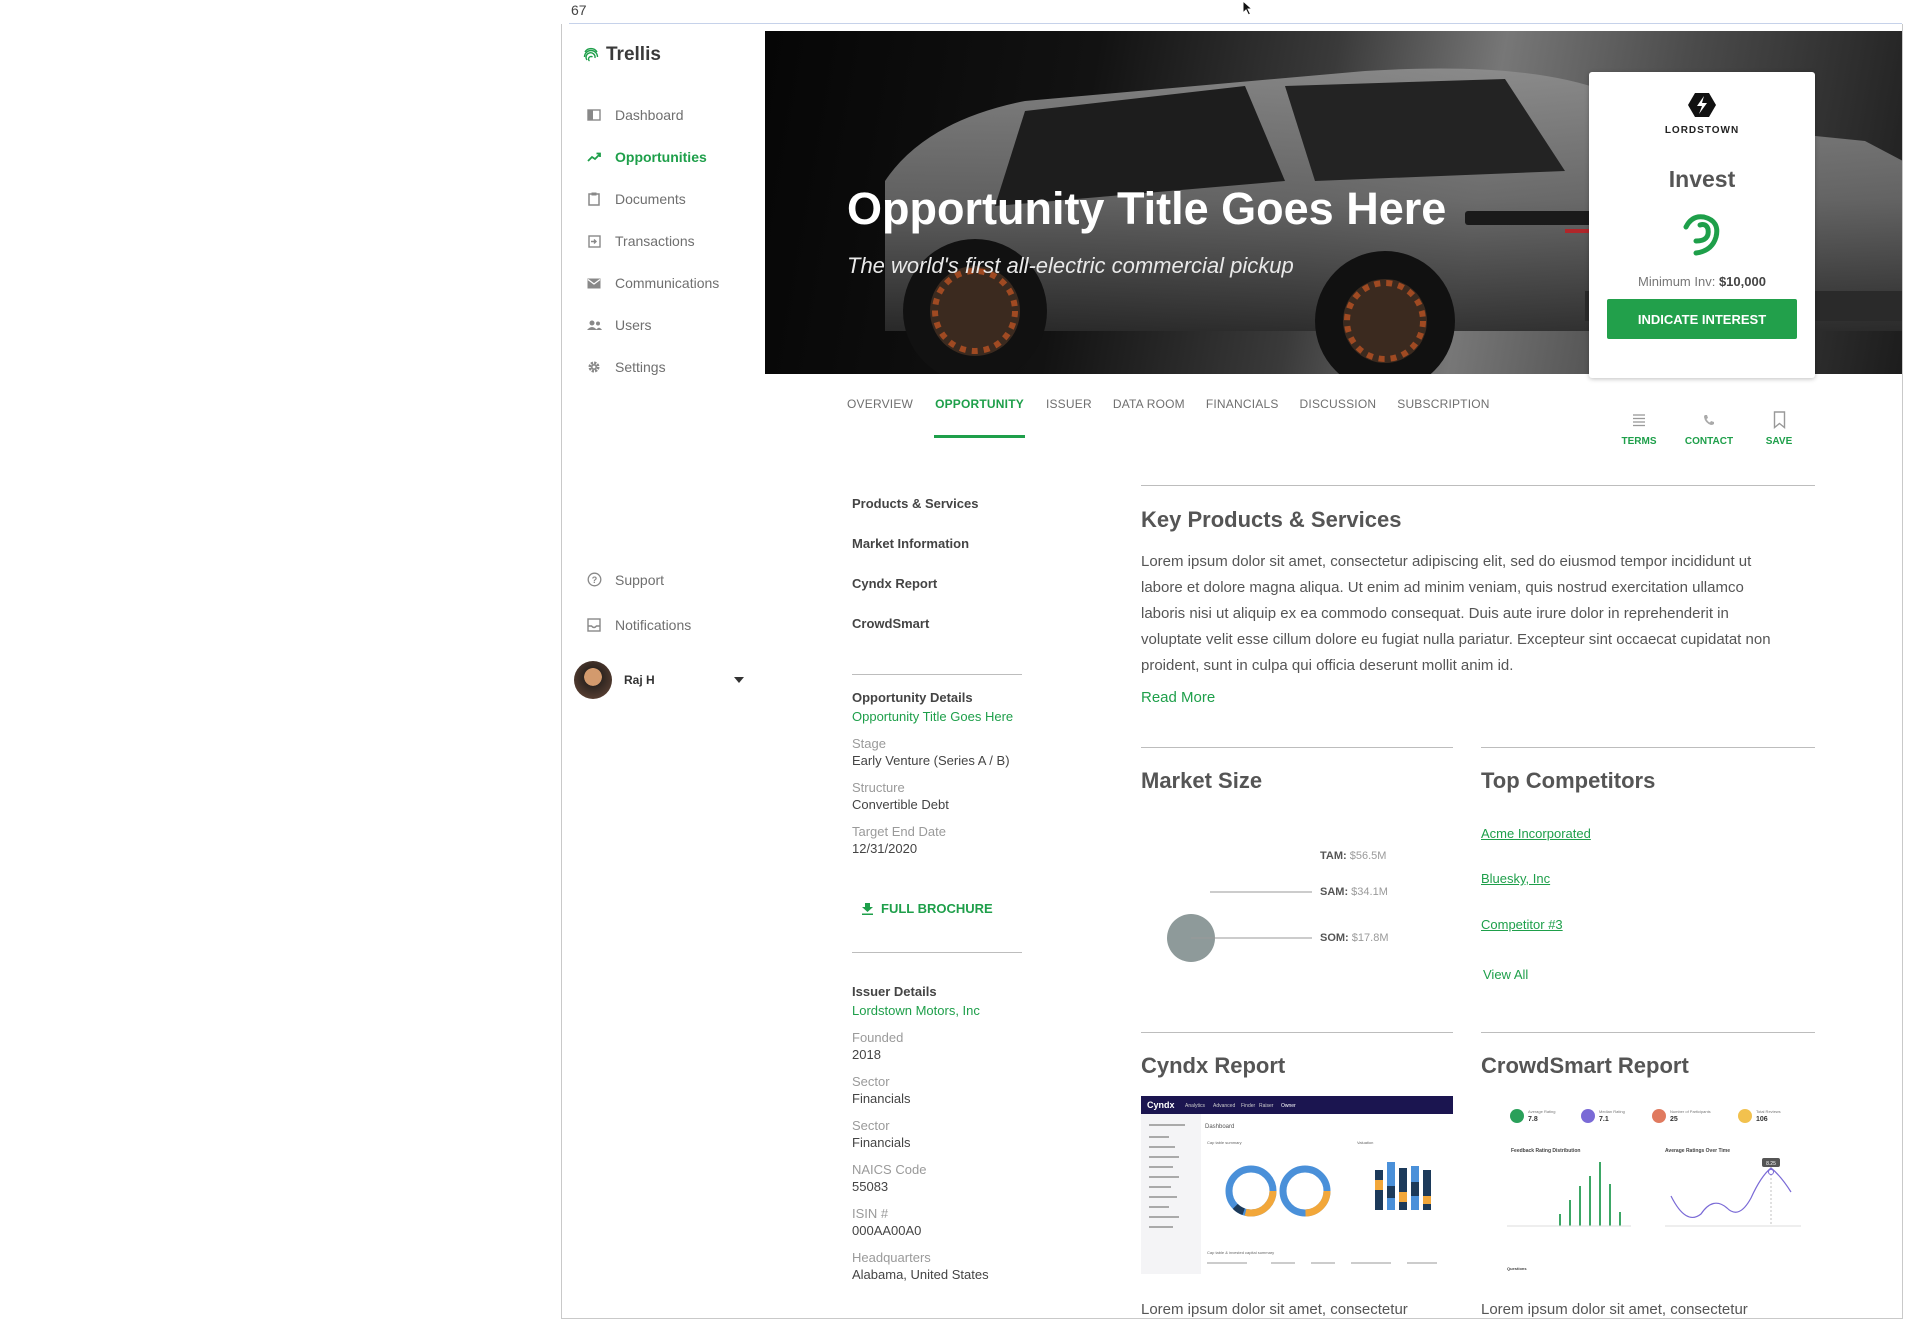  What do you see at coordinates (594, 199) in the screenshot?
I see `clipboard-icon` at bounding box center [594, 199].